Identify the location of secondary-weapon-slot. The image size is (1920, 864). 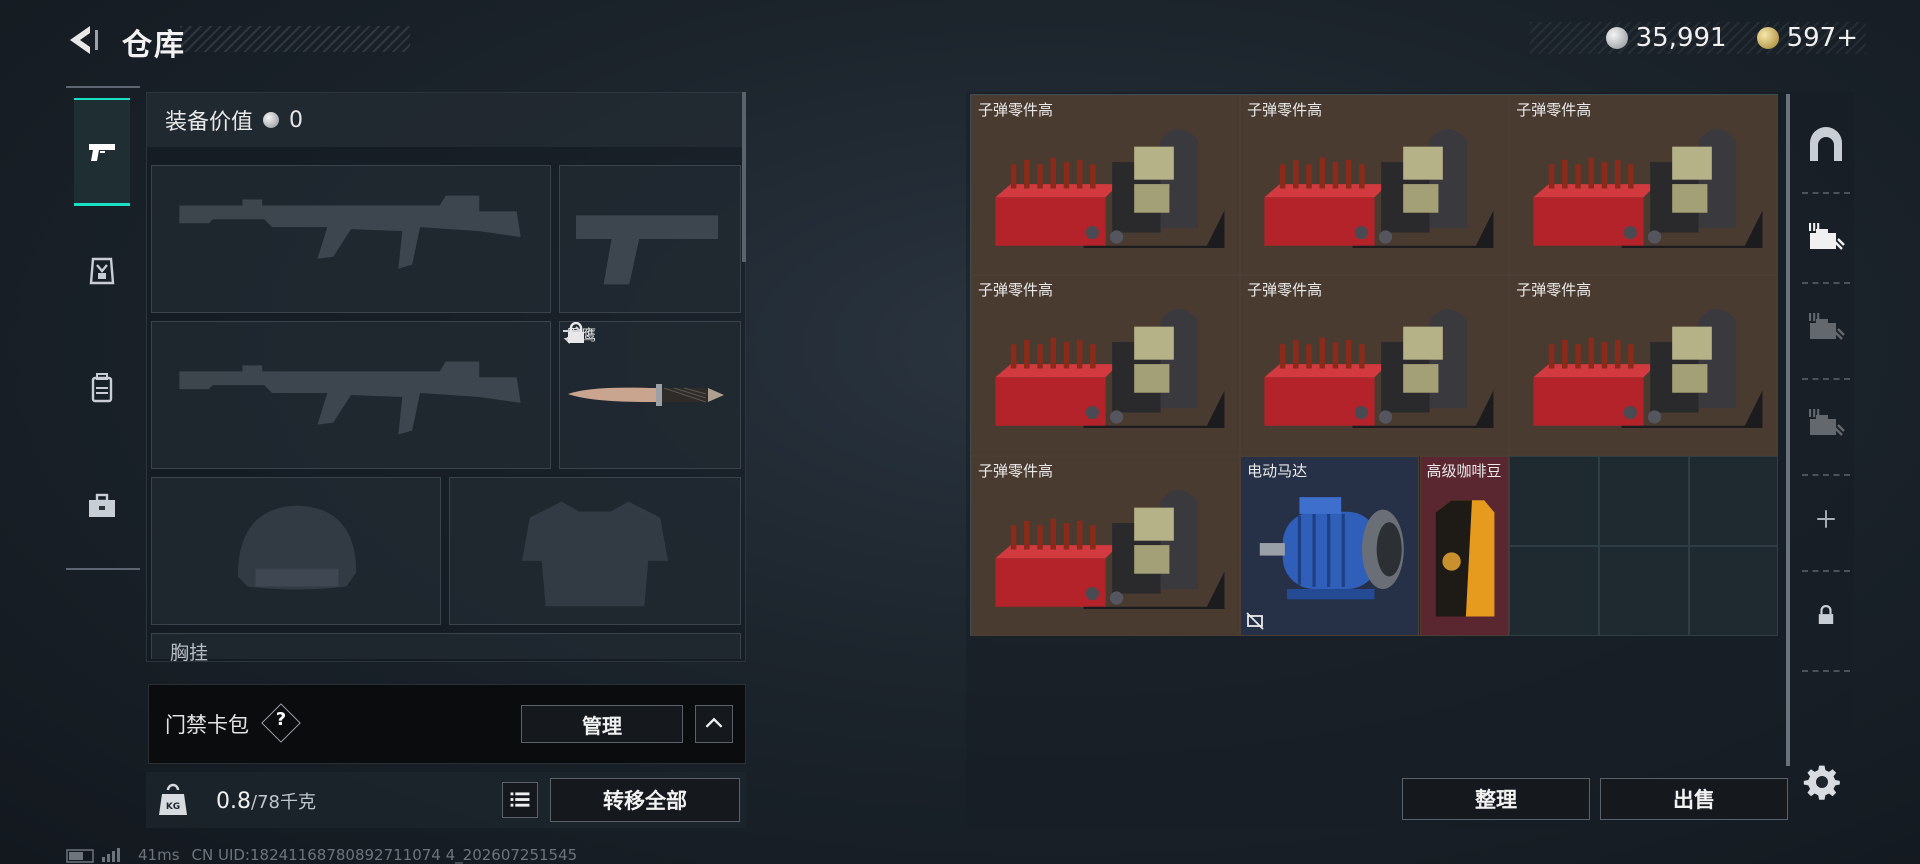
(650, 239).